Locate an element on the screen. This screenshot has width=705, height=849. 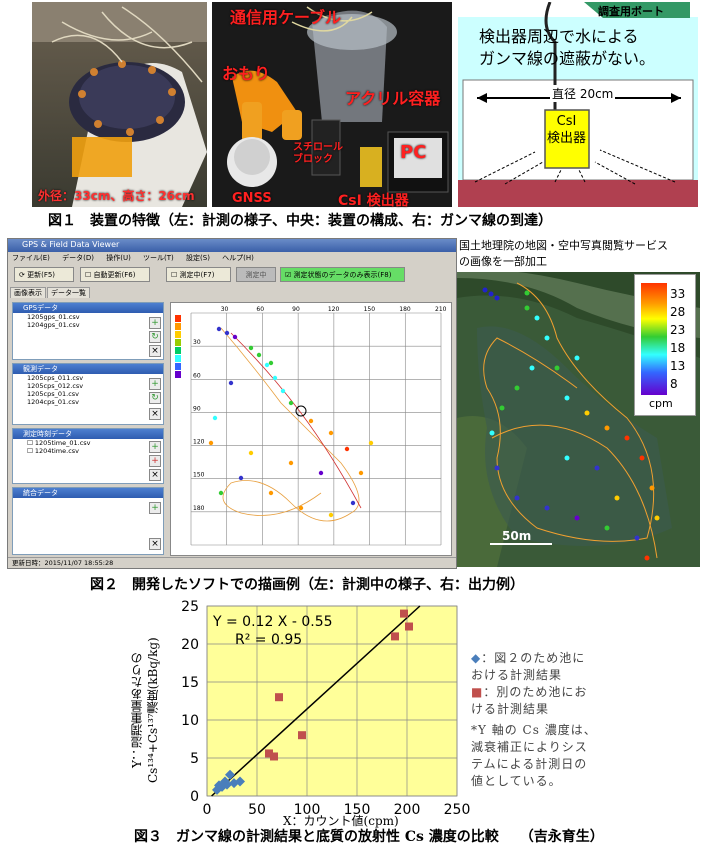
tab-image: 画像表示 is located at coordinates (28, 292).